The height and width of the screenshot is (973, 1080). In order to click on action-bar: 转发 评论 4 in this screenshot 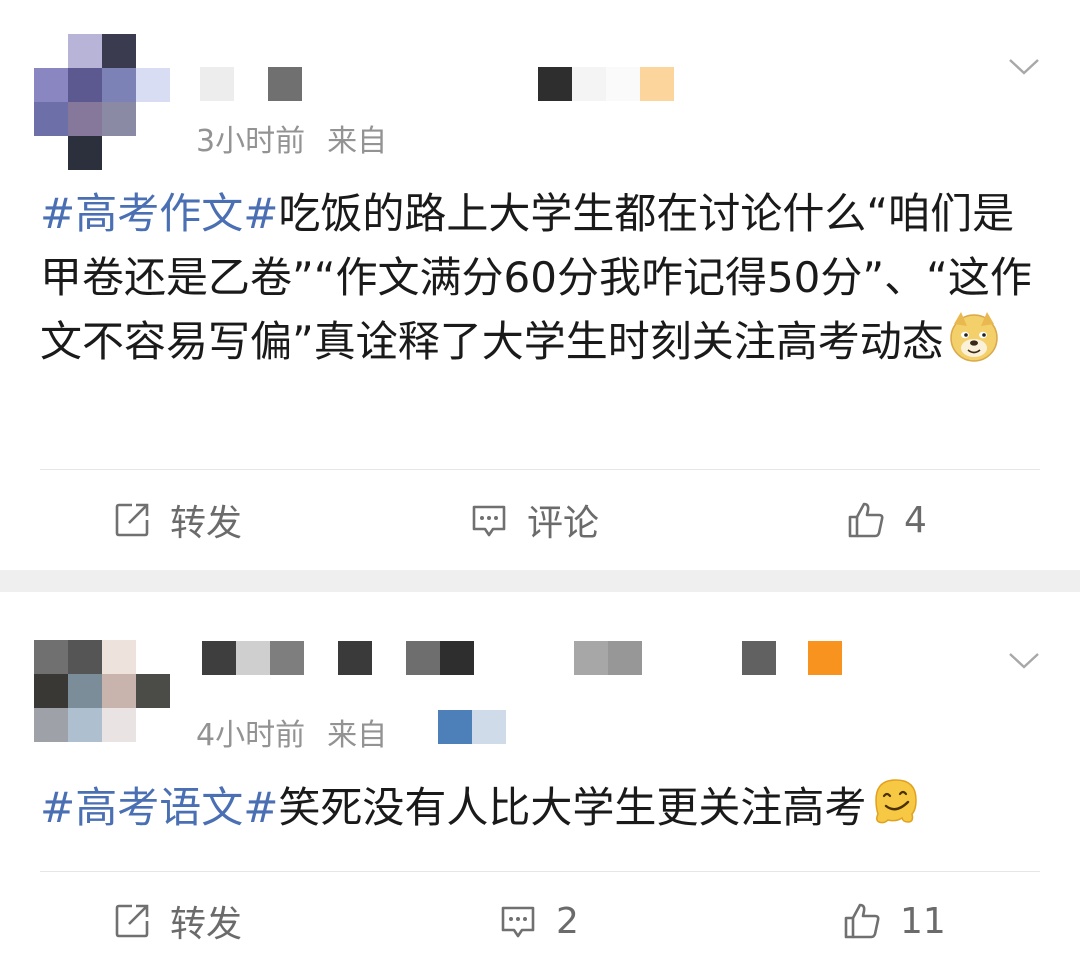, I will do `click(540, 520)`.